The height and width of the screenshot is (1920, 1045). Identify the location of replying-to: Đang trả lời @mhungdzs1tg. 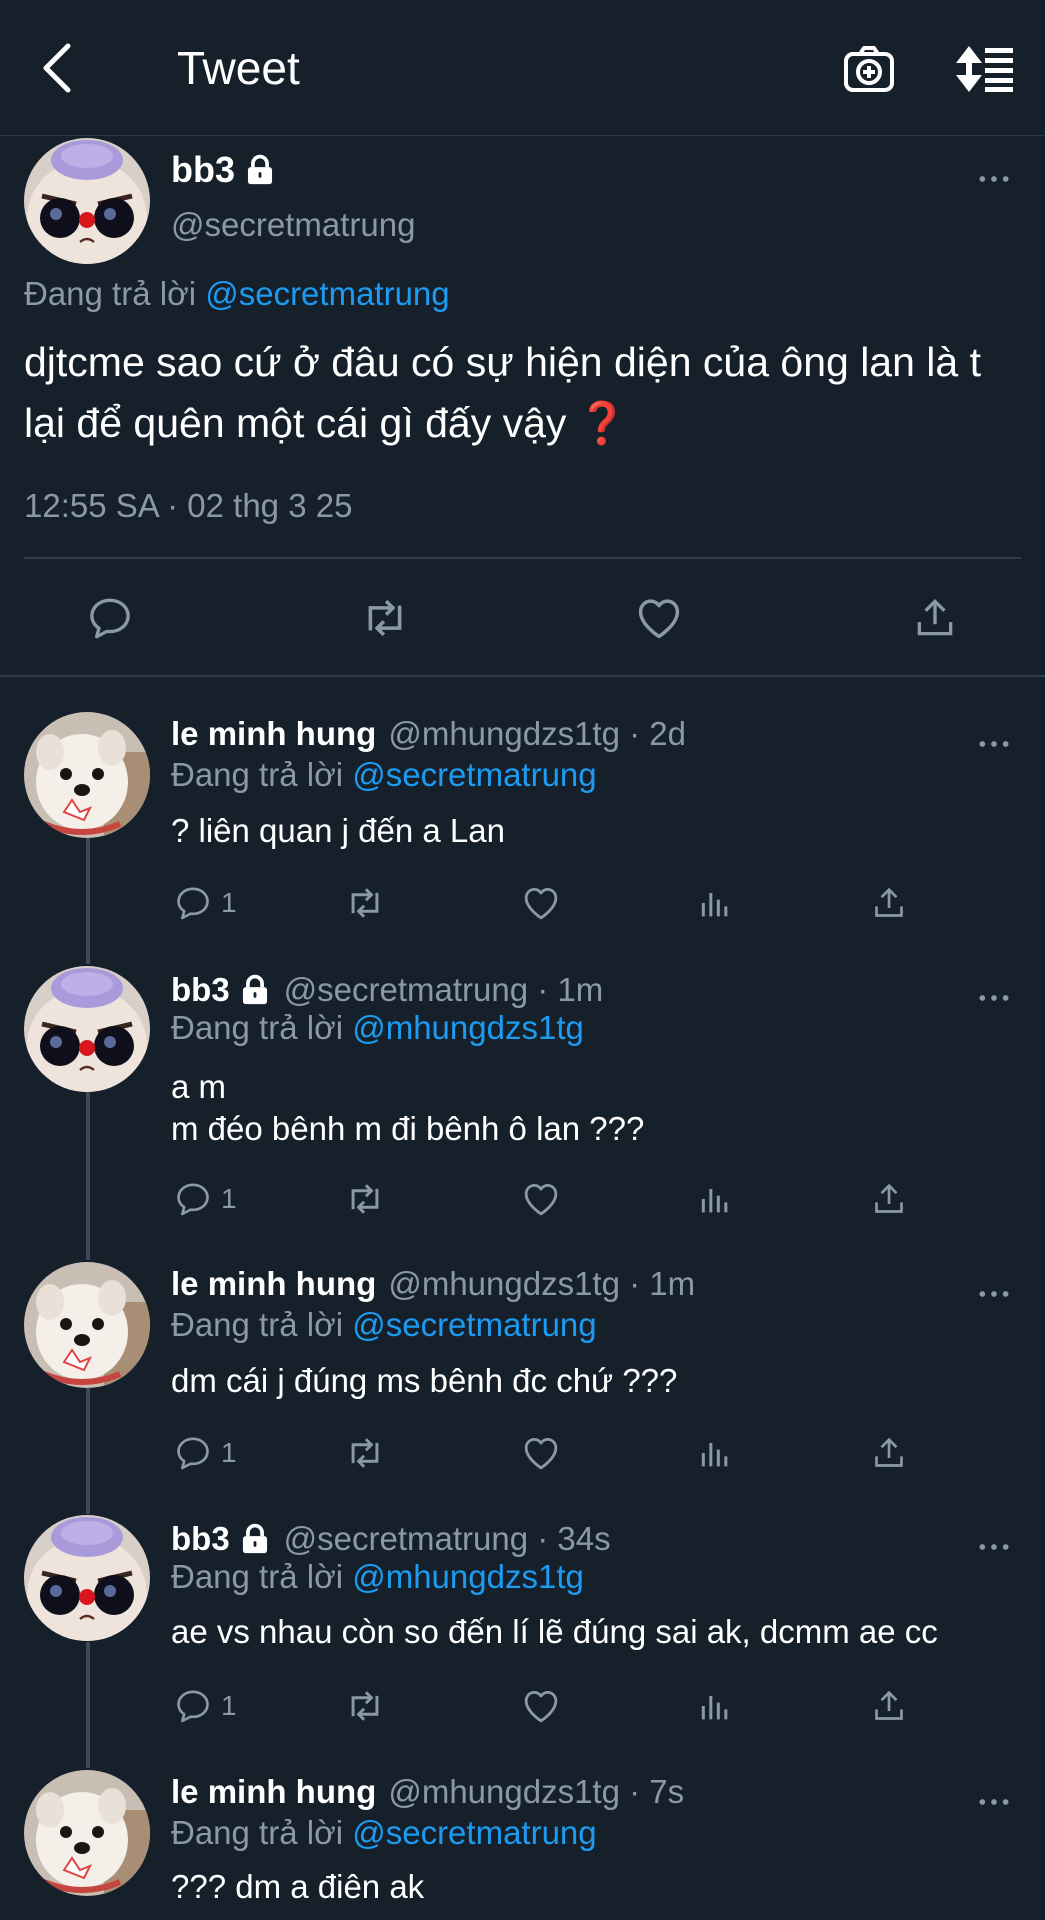
(377, 1028).